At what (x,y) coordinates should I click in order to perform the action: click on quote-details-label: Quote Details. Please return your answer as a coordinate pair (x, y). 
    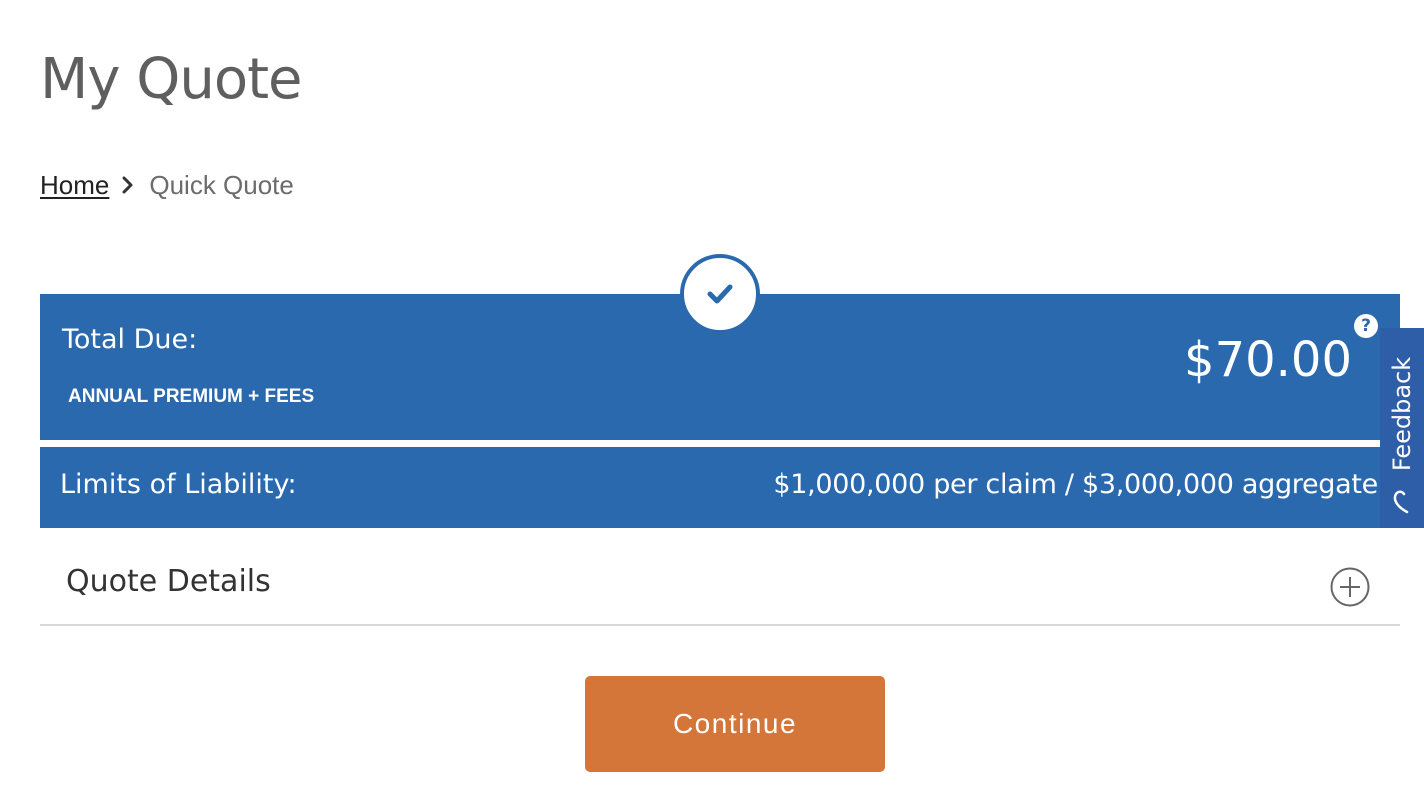
    Looking at the image, I should click on (168, 581).